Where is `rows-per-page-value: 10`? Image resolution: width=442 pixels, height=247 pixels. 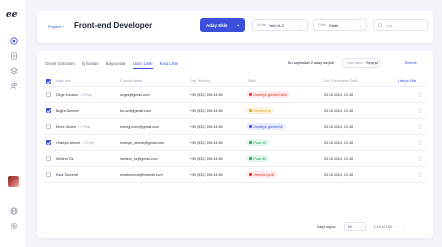
rows-per-page-value: 10 is located at coordinates (349, 226).